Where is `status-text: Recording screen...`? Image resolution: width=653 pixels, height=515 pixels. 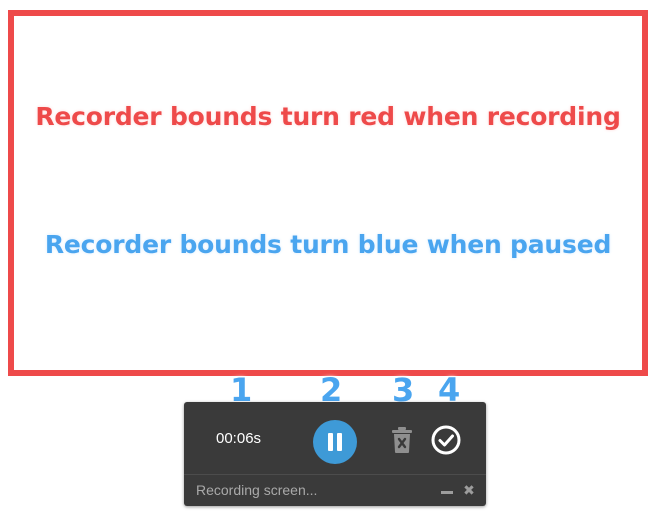
status-text: Recording screen... is located at coordinates (257, 490).